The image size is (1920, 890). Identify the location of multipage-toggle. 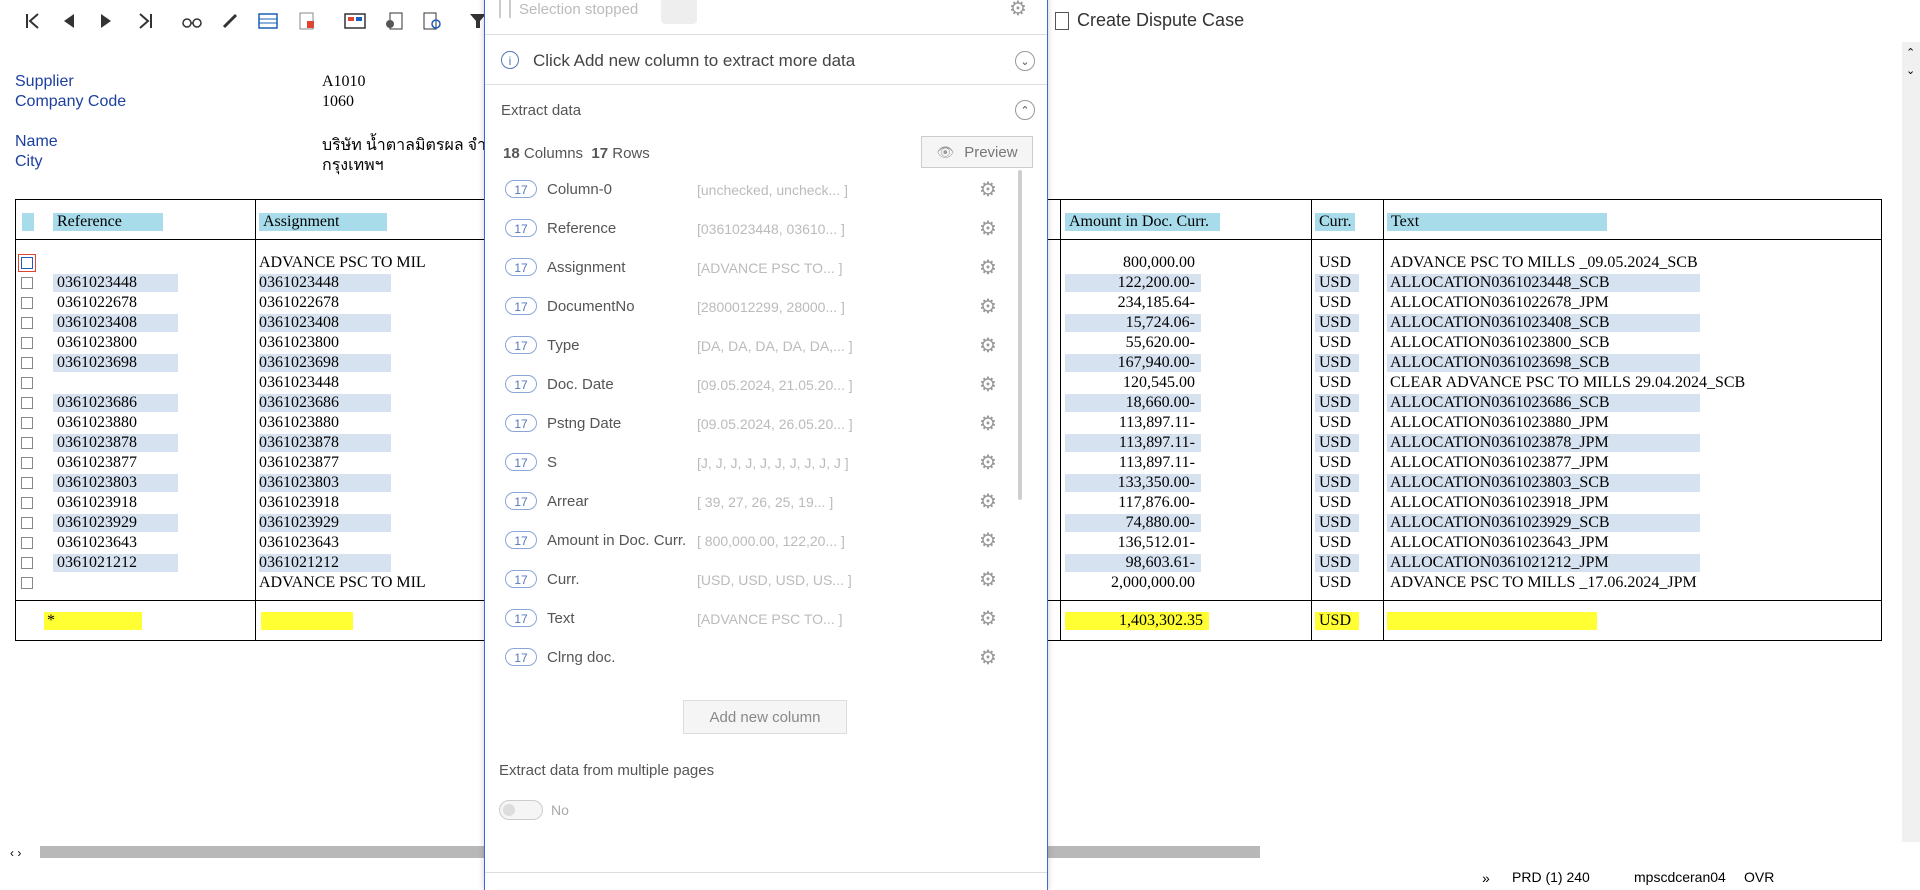
(521, 810).